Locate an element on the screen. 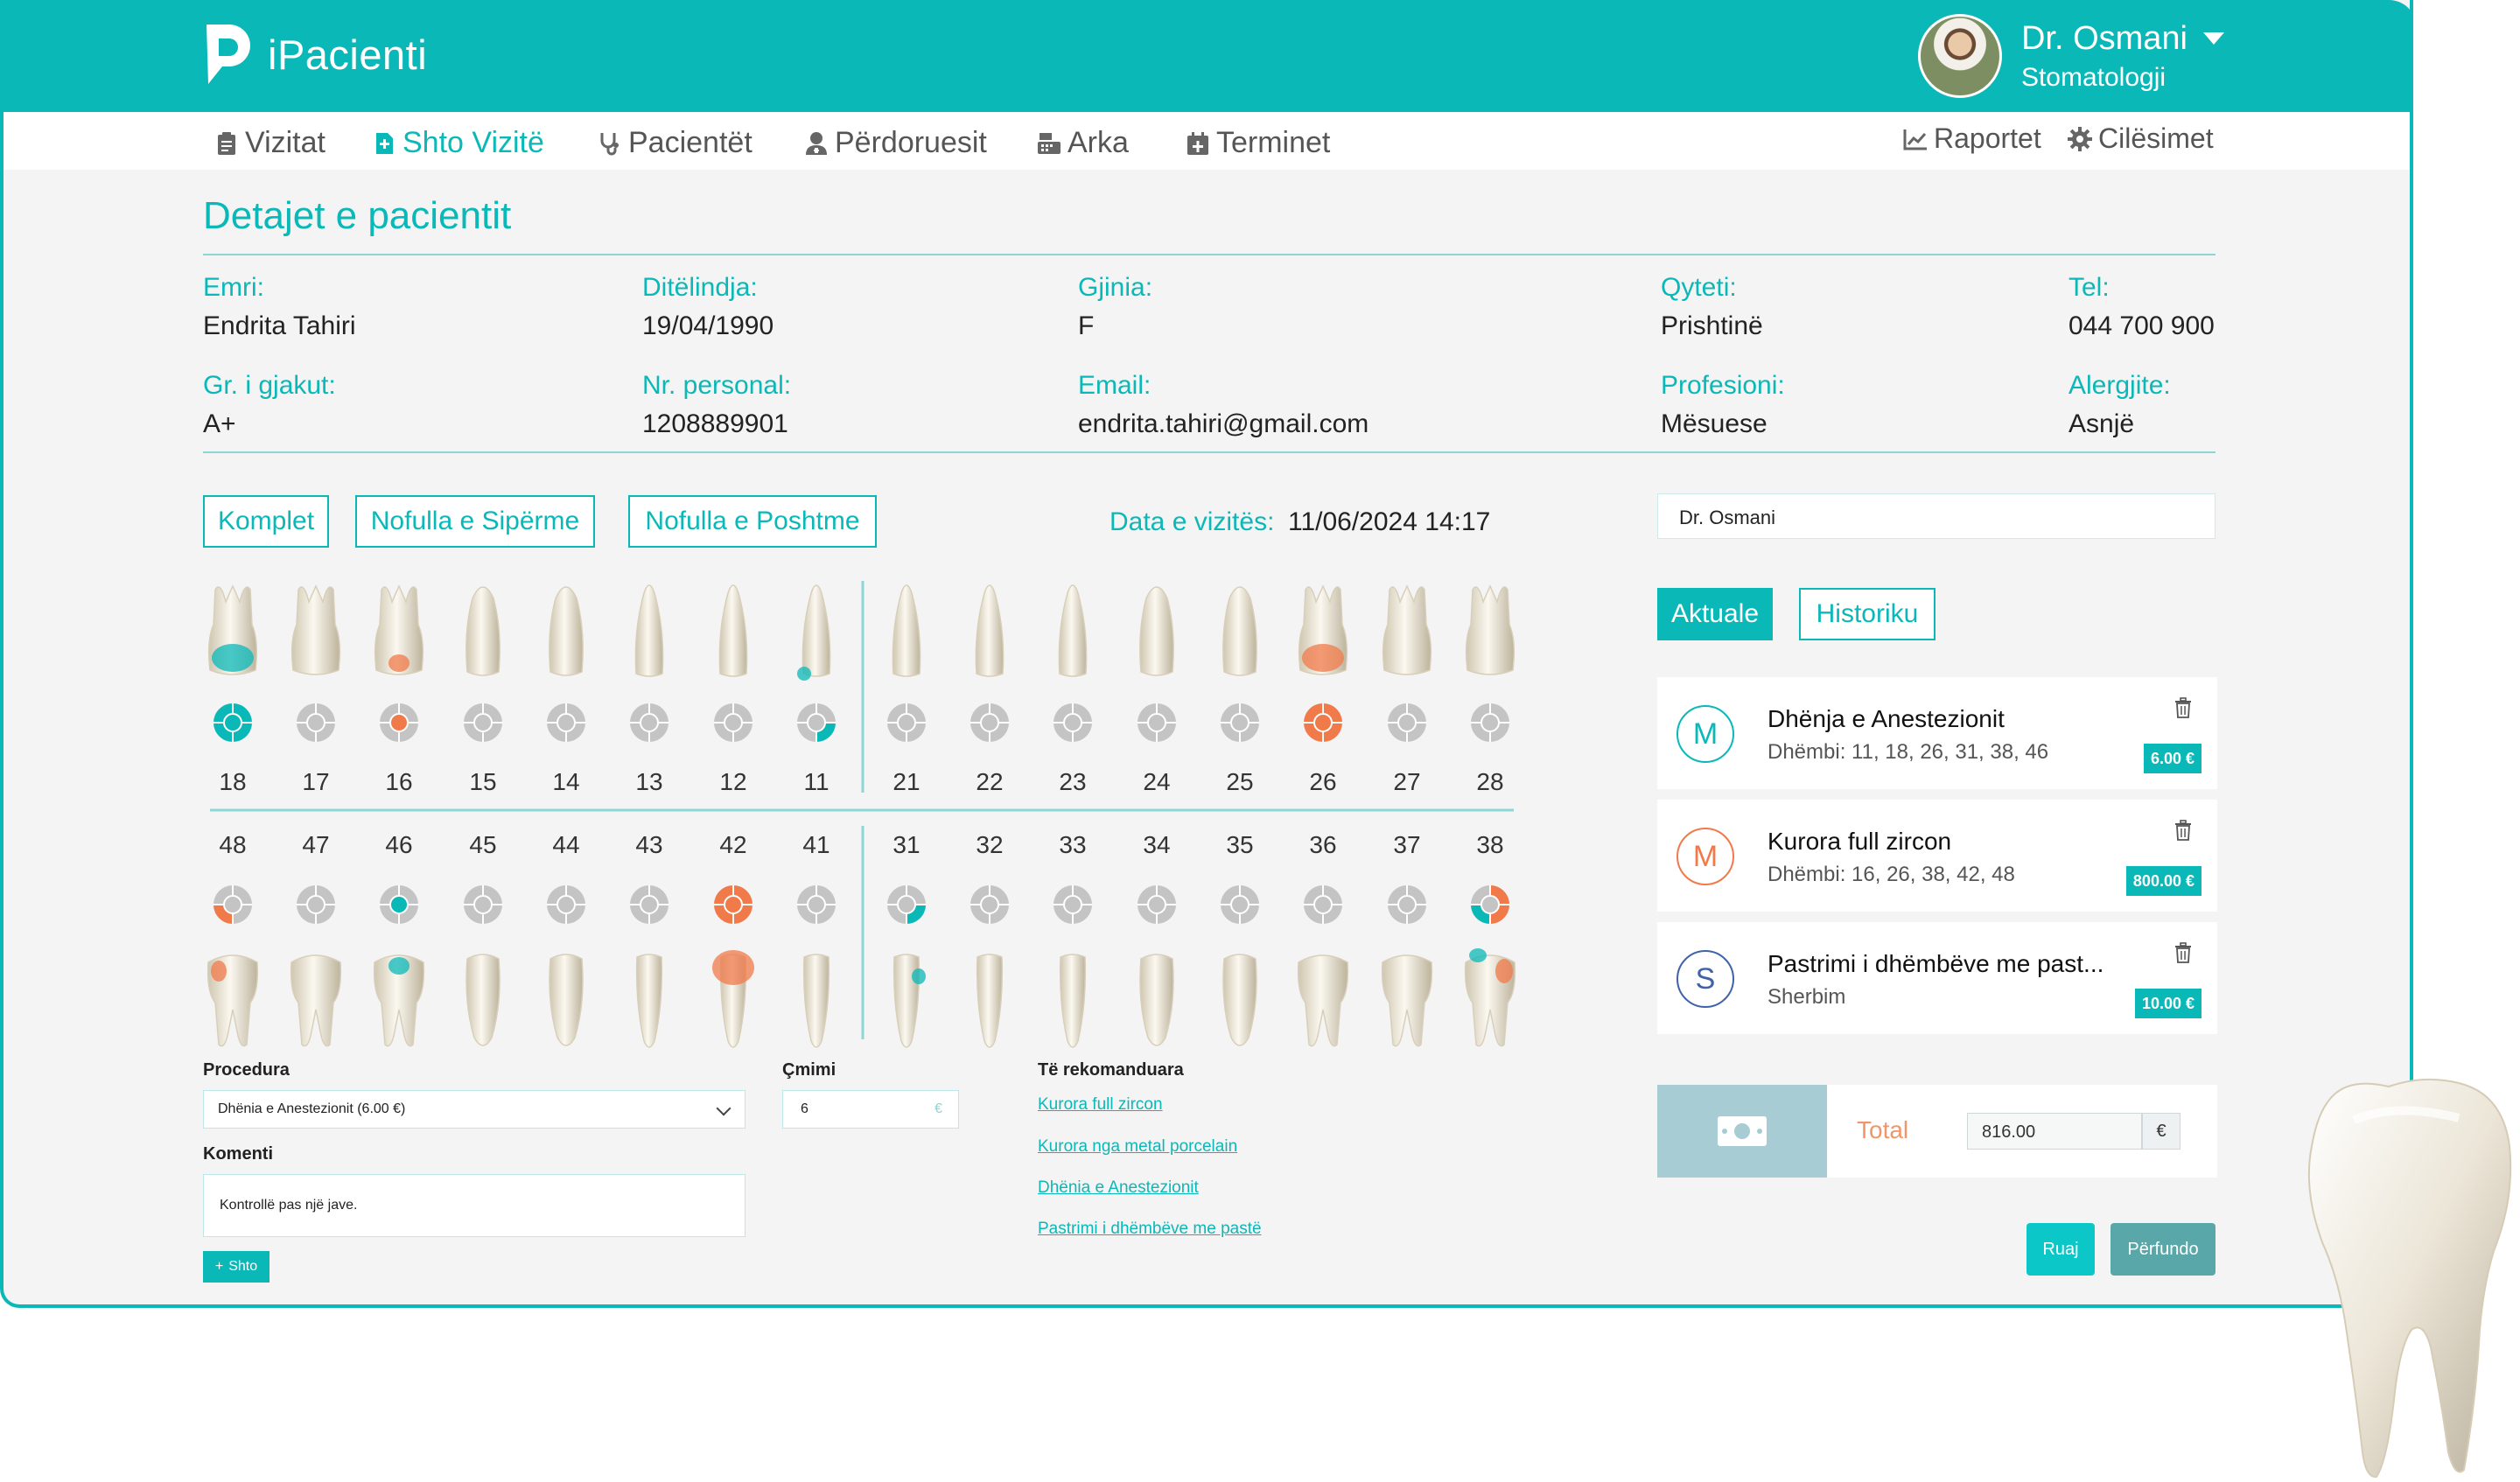 This screenshot has height=1482, width=2520. user-menu: Dr. Osmani Stomatologji is located at coordinates (2070, 56).